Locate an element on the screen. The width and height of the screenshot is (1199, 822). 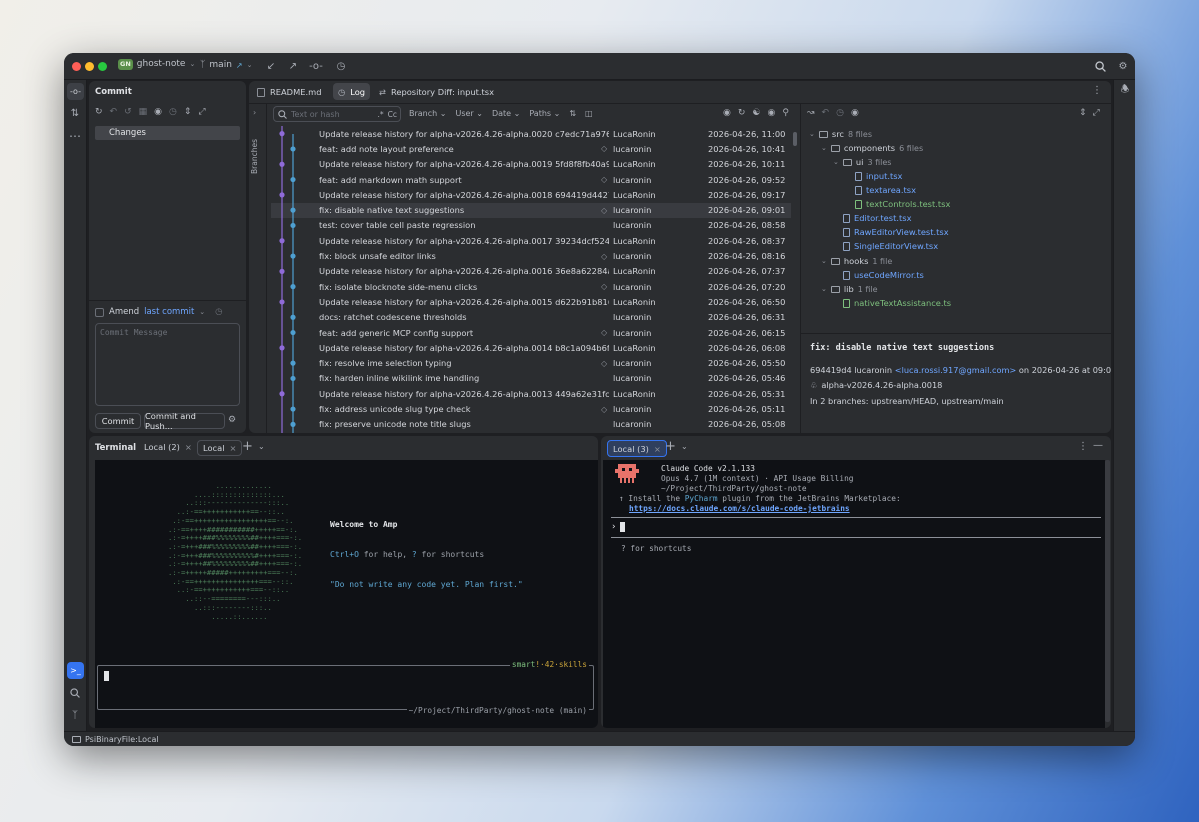
commit-options-gear-icon: ⚙ is located at coordinates (232, 420).